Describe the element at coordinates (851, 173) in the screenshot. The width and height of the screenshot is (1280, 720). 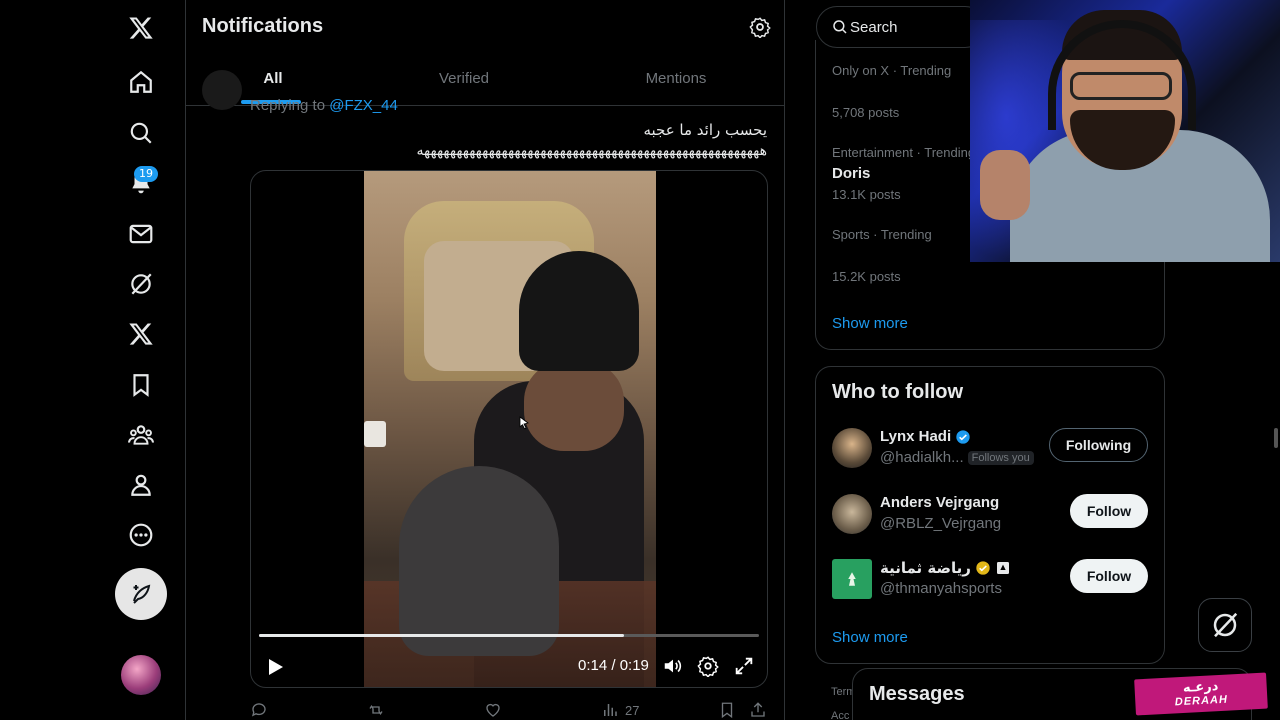
I see `trend-title: Doris` at that location.